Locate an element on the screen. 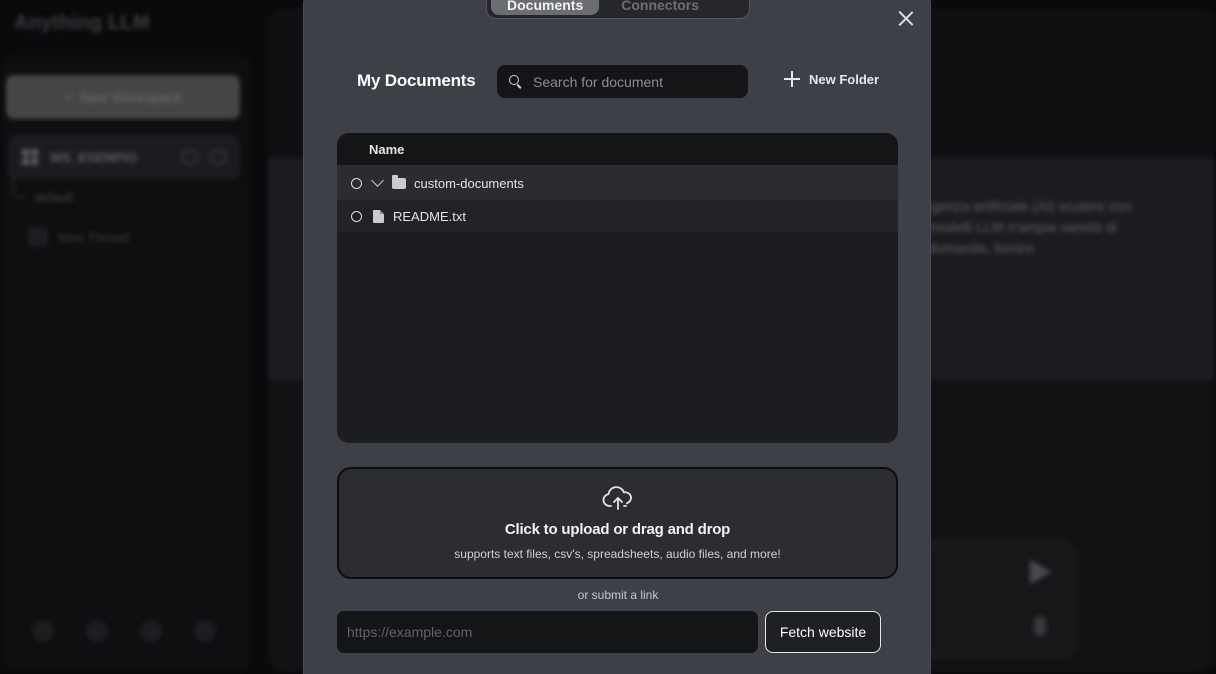 This screenshot has width=1216, height=674. table-row: custom-documents is located at coordinates (617, 183).